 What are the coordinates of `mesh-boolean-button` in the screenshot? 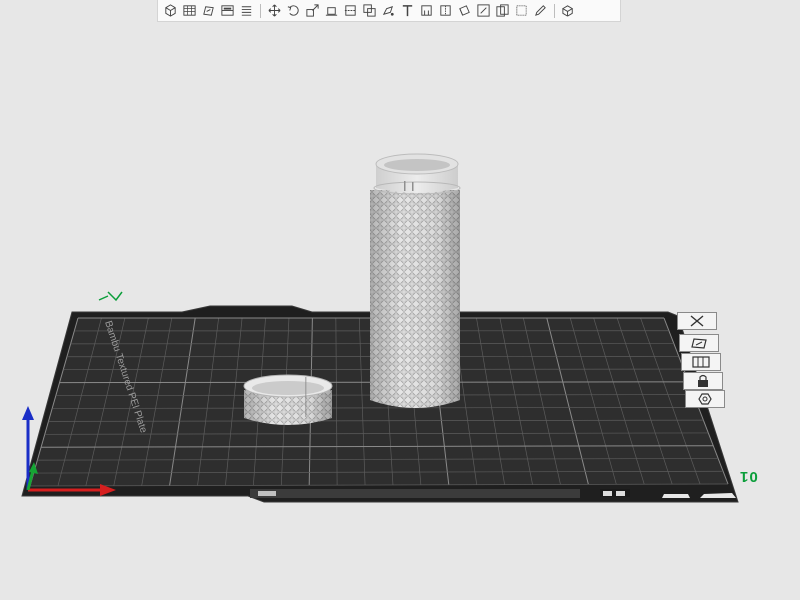 It's located at (369, 10).